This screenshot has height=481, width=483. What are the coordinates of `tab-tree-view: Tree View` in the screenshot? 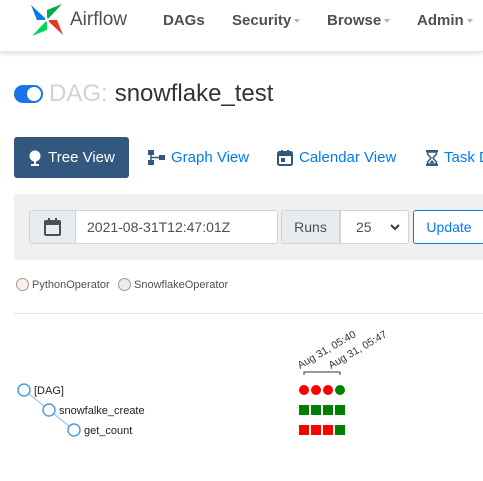 It's located at (71, 157).